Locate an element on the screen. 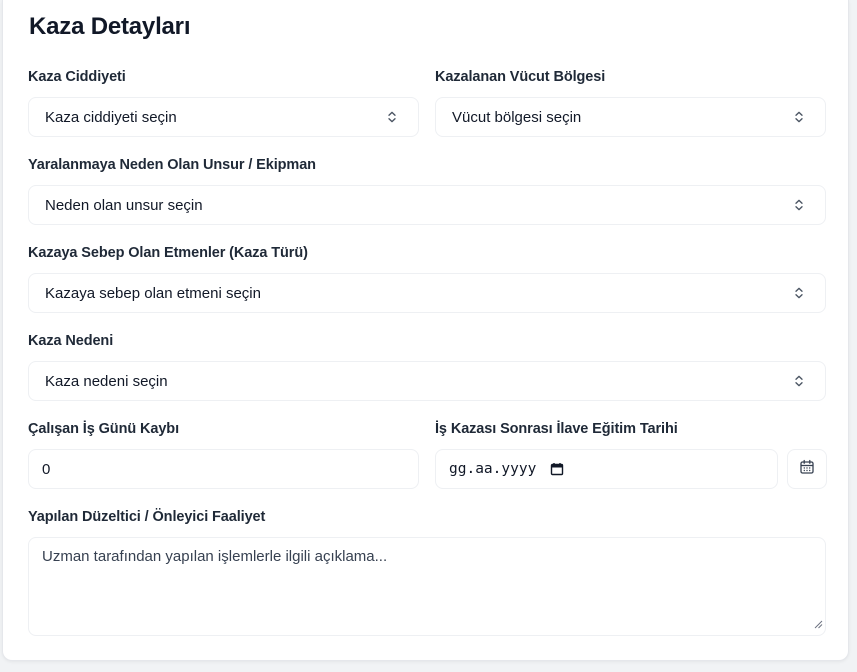 The height and width of the screenshot is (672, 857). body-part-select-value: Vücut bölgesi seçin is located at coordinates (517, 117).